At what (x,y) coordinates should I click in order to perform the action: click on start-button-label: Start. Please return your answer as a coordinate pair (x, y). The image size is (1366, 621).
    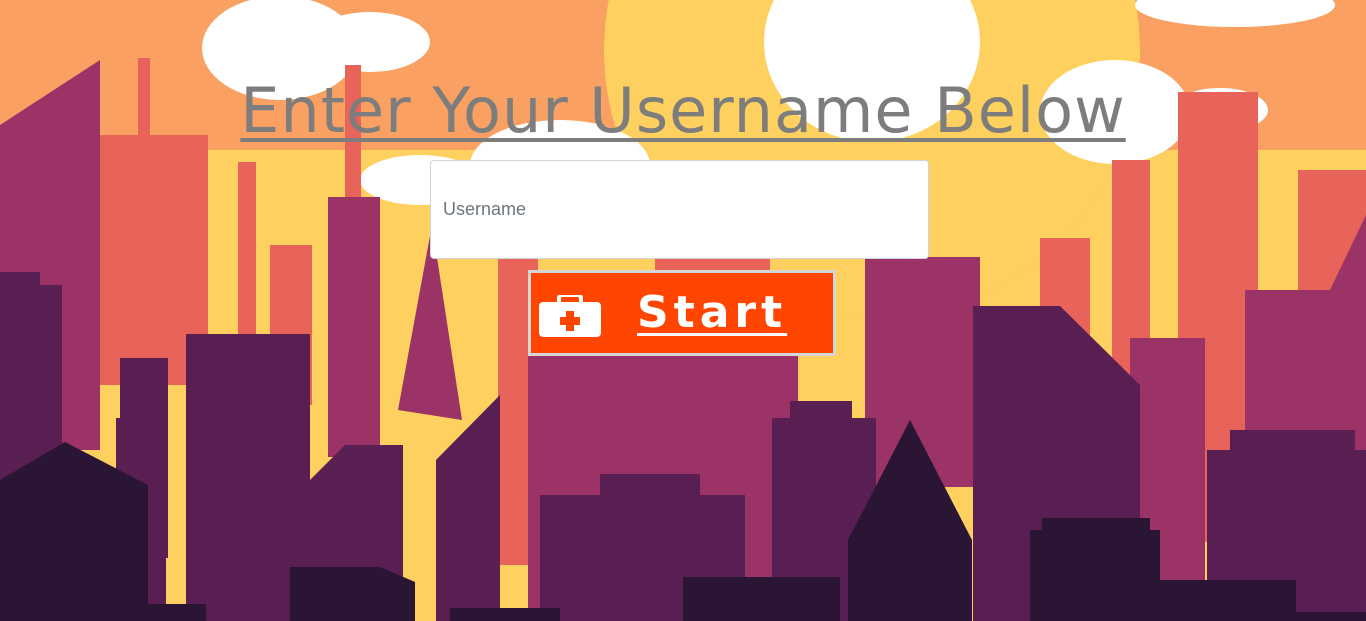
    Looking at the image, I should click on (712, 312).